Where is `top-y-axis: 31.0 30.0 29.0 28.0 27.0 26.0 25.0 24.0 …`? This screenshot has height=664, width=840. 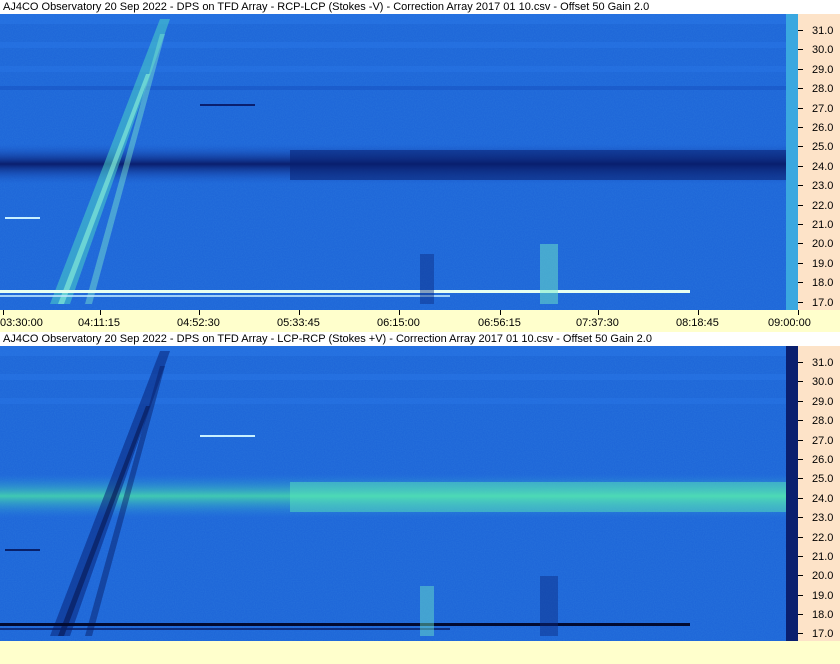
top-y-axis: 31.0 30.0 29.0 28.0 27.0 26.0 25.0 24.0 … is located at coordinates (819, 162).